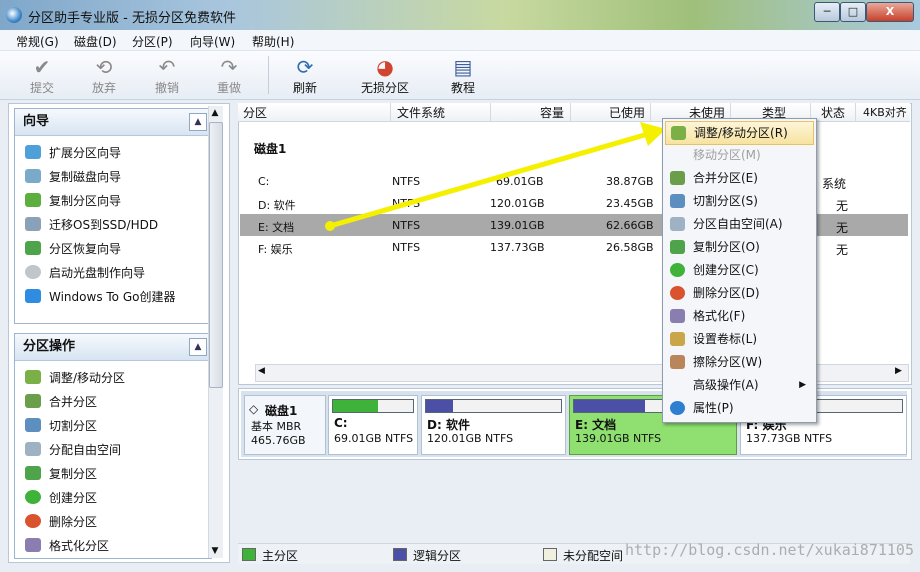 This screenshot has width=920, height=572. Describe the element at coordinates (725, 339) in the screenshot. I see `ctx-label: 设置卷标(L)` at that location.